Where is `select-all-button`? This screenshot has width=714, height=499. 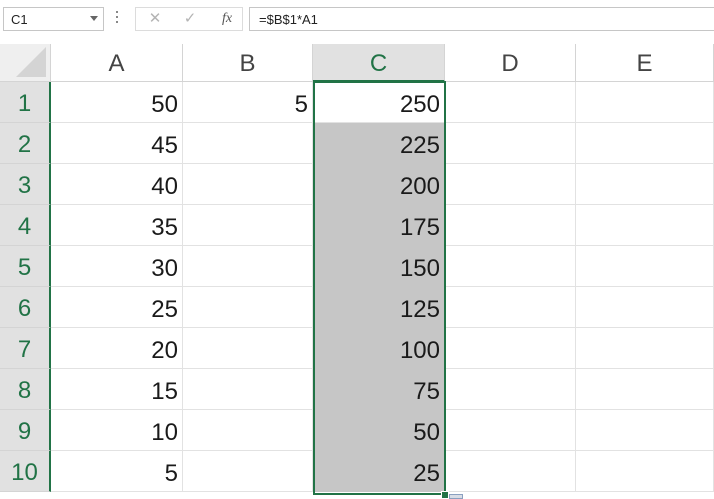 select-all-button is located at coordinates (25, 63).